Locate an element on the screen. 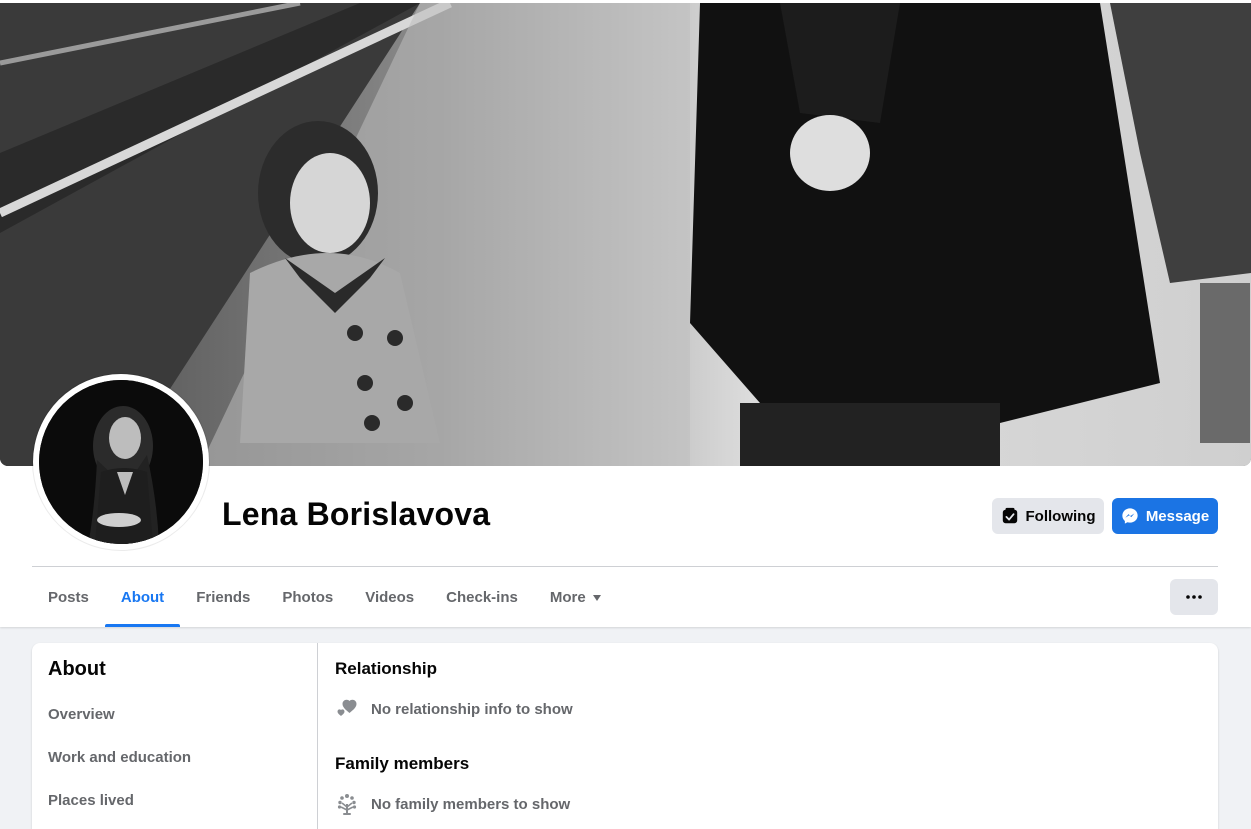 The width and height of the screenshot is (1251, 829). tab-label: About is located at coordinates (142, 597).